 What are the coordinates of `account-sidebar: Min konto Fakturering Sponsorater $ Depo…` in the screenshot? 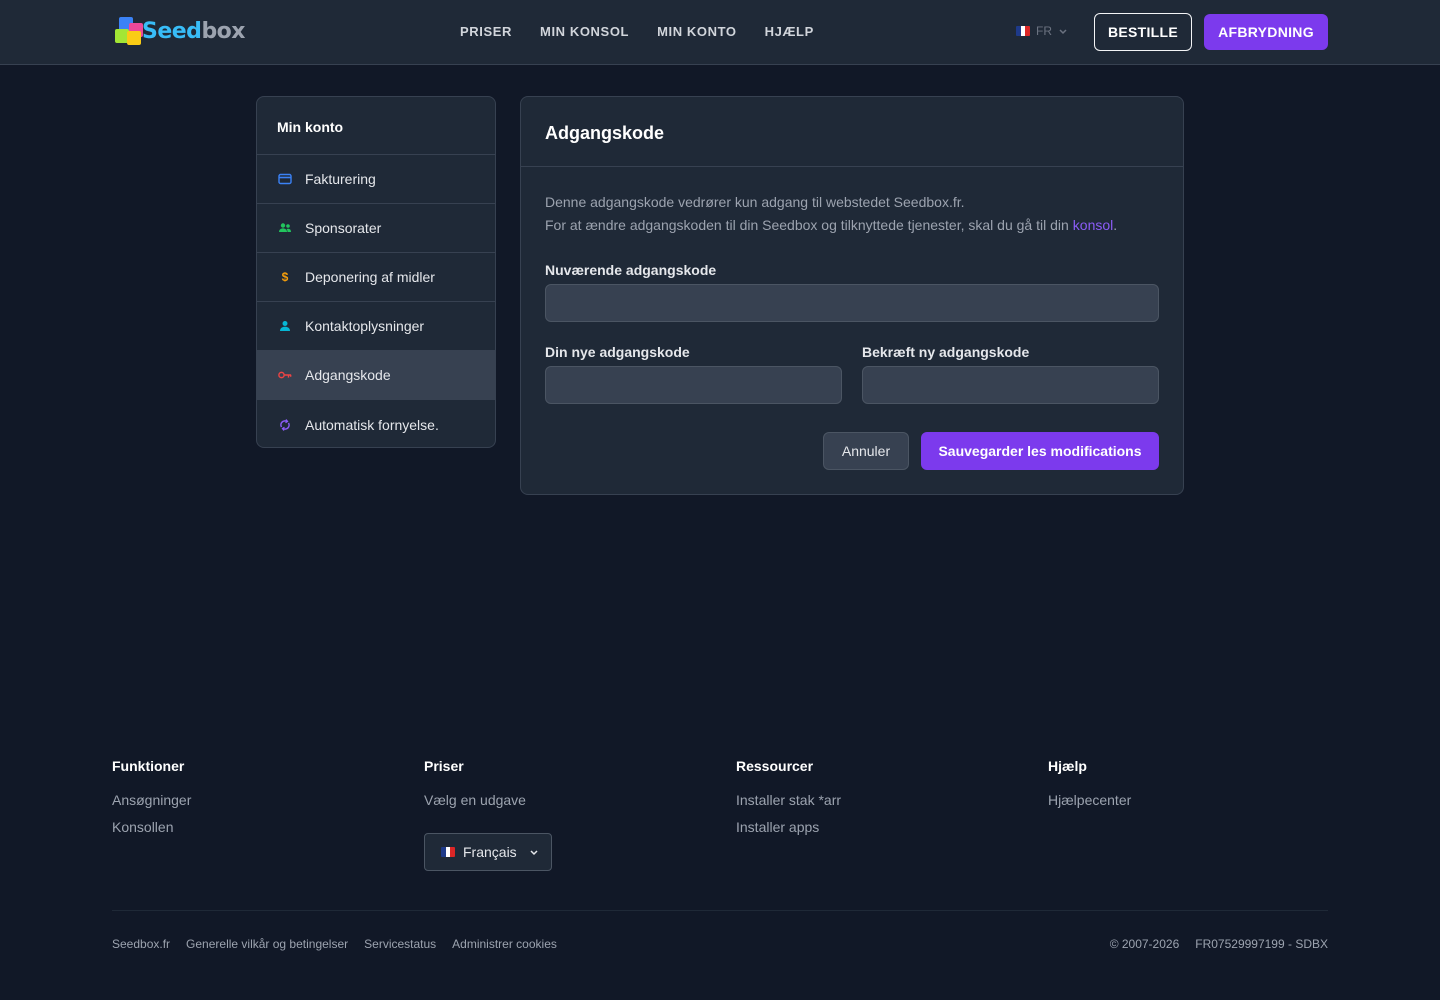 It's located at (376, 272).